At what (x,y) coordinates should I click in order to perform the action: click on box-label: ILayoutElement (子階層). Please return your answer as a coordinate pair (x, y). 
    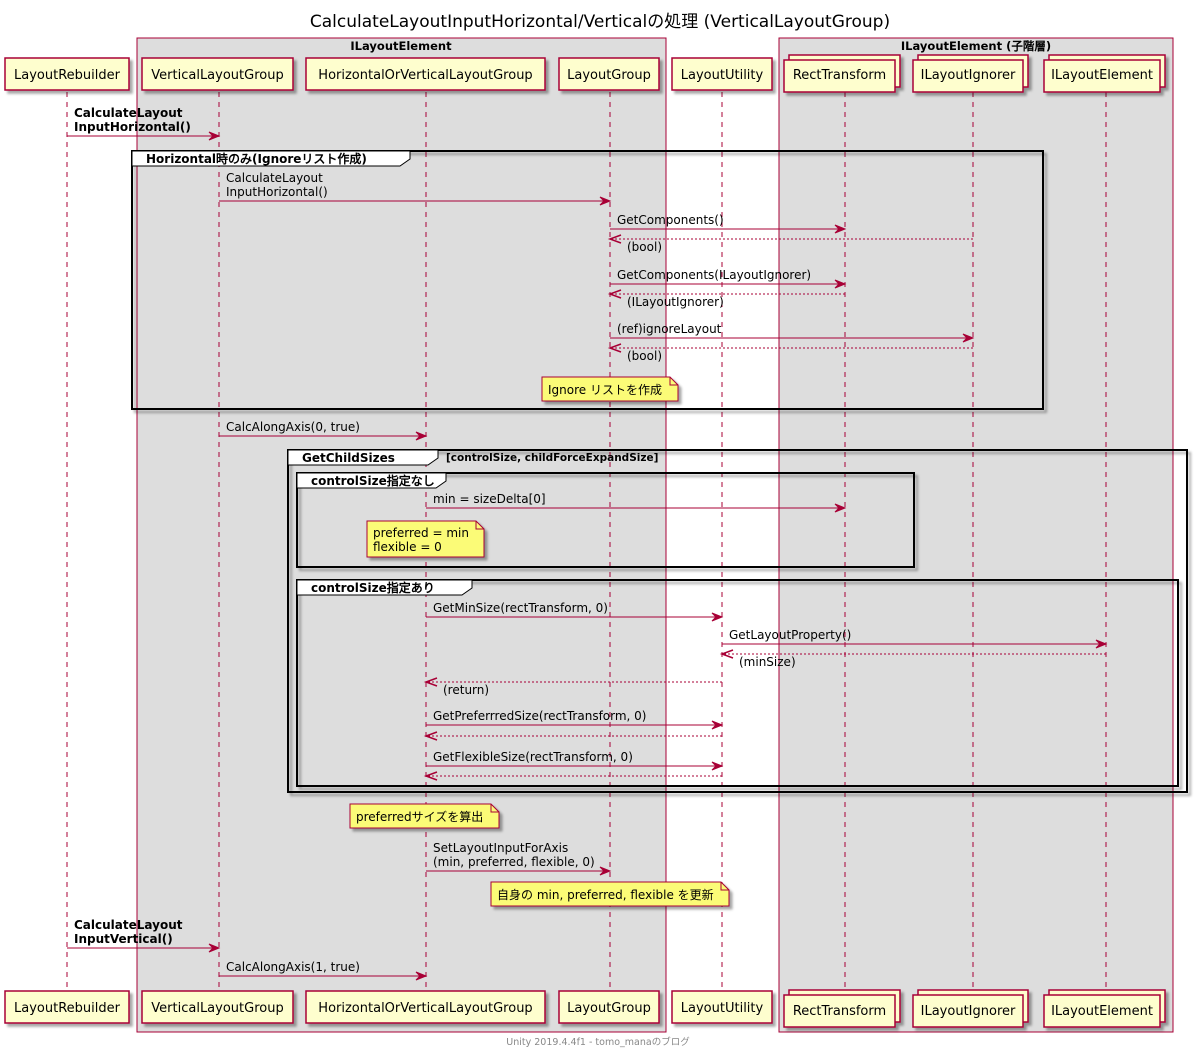
    Looking at the image, I should click on (976, 46).